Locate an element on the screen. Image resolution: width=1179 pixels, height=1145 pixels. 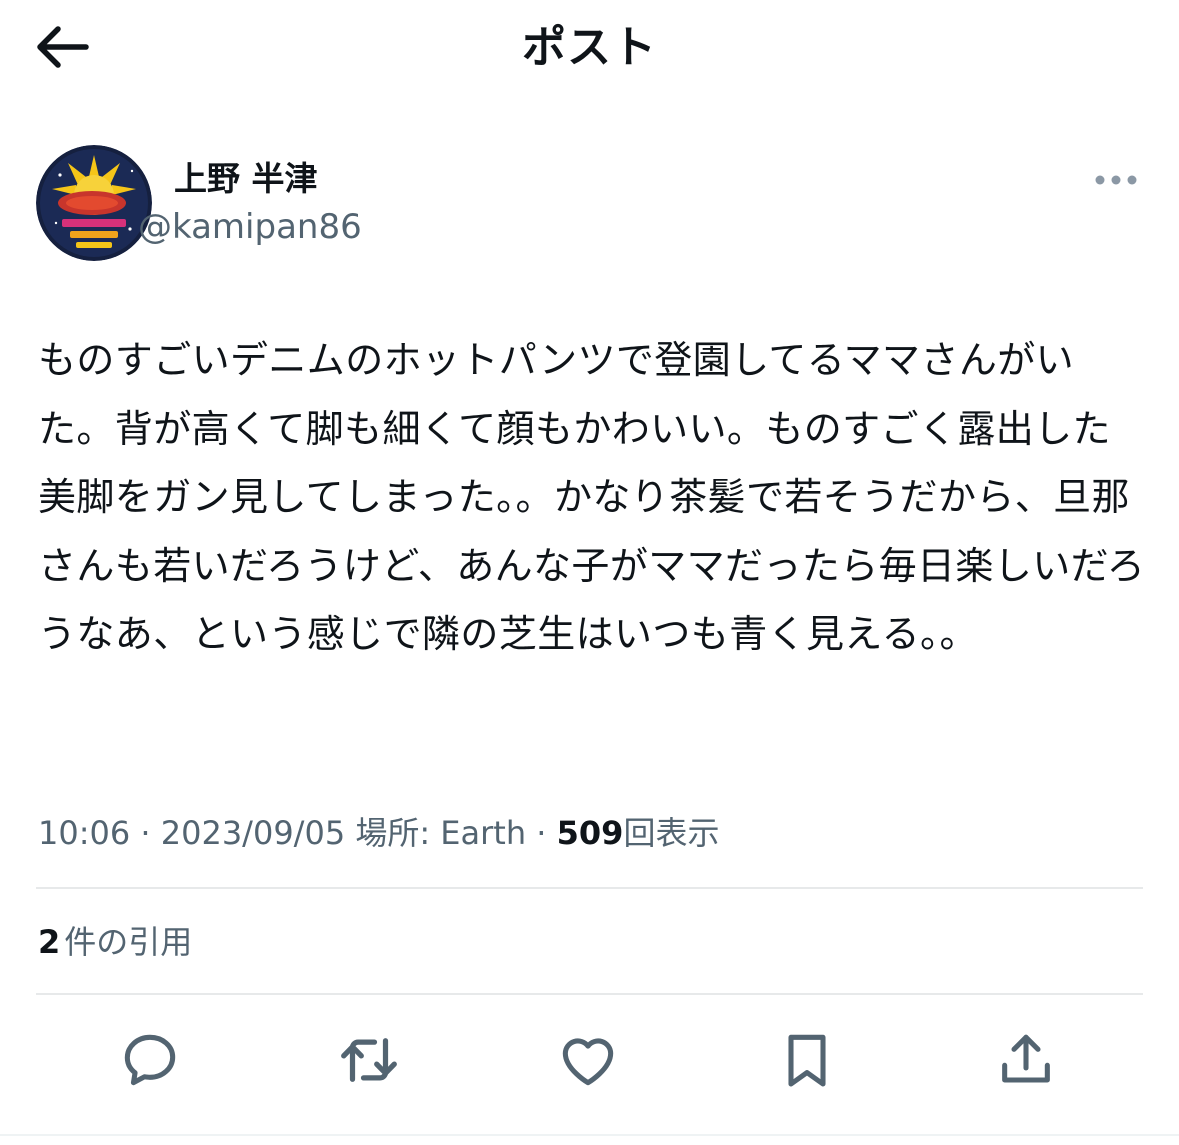
heart-icon is located at coordinates (588, 1062).